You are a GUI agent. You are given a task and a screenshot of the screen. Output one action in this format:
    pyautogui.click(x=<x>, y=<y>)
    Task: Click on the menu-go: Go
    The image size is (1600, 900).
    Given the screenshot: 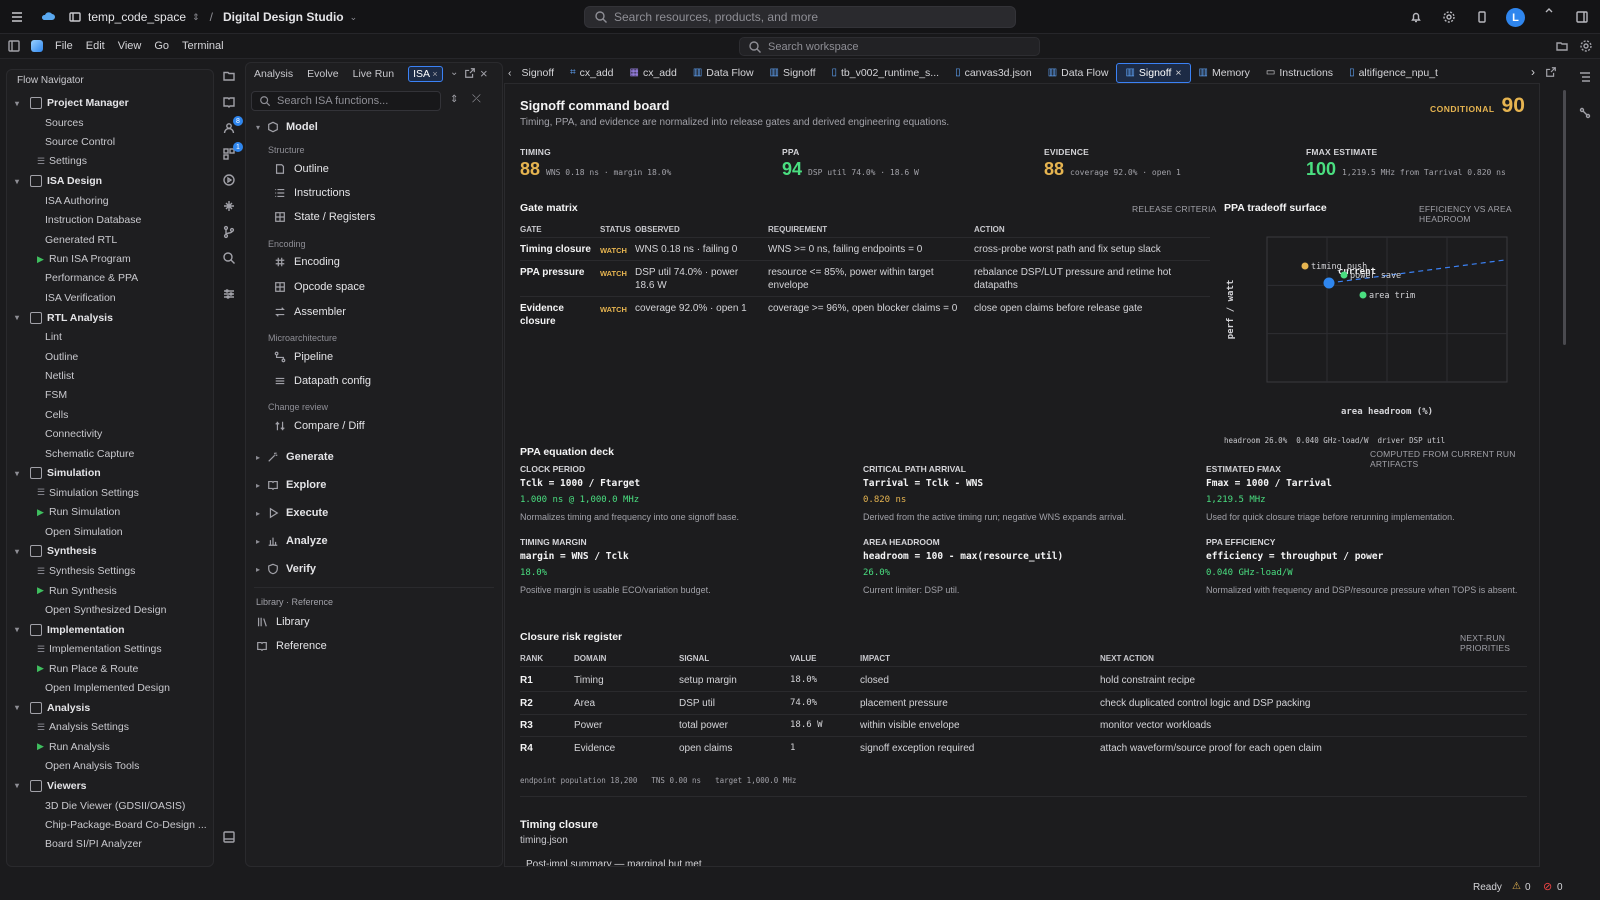 What is the action you would take?
    pyautogui.click(x=161, y=46)
    